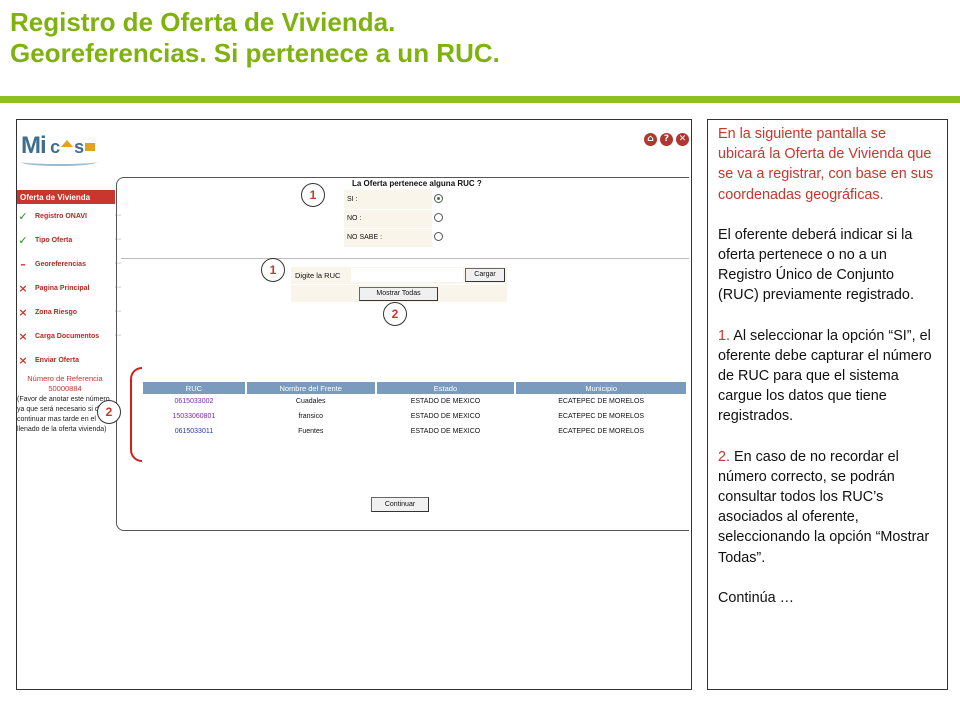 The height and width of the screenshot is (720, 960). What do you see at coordinates (54, 240) in the screenshot?
I see `sidebar-item-label: Tipo Oferta` at bounding box center [54, 240].